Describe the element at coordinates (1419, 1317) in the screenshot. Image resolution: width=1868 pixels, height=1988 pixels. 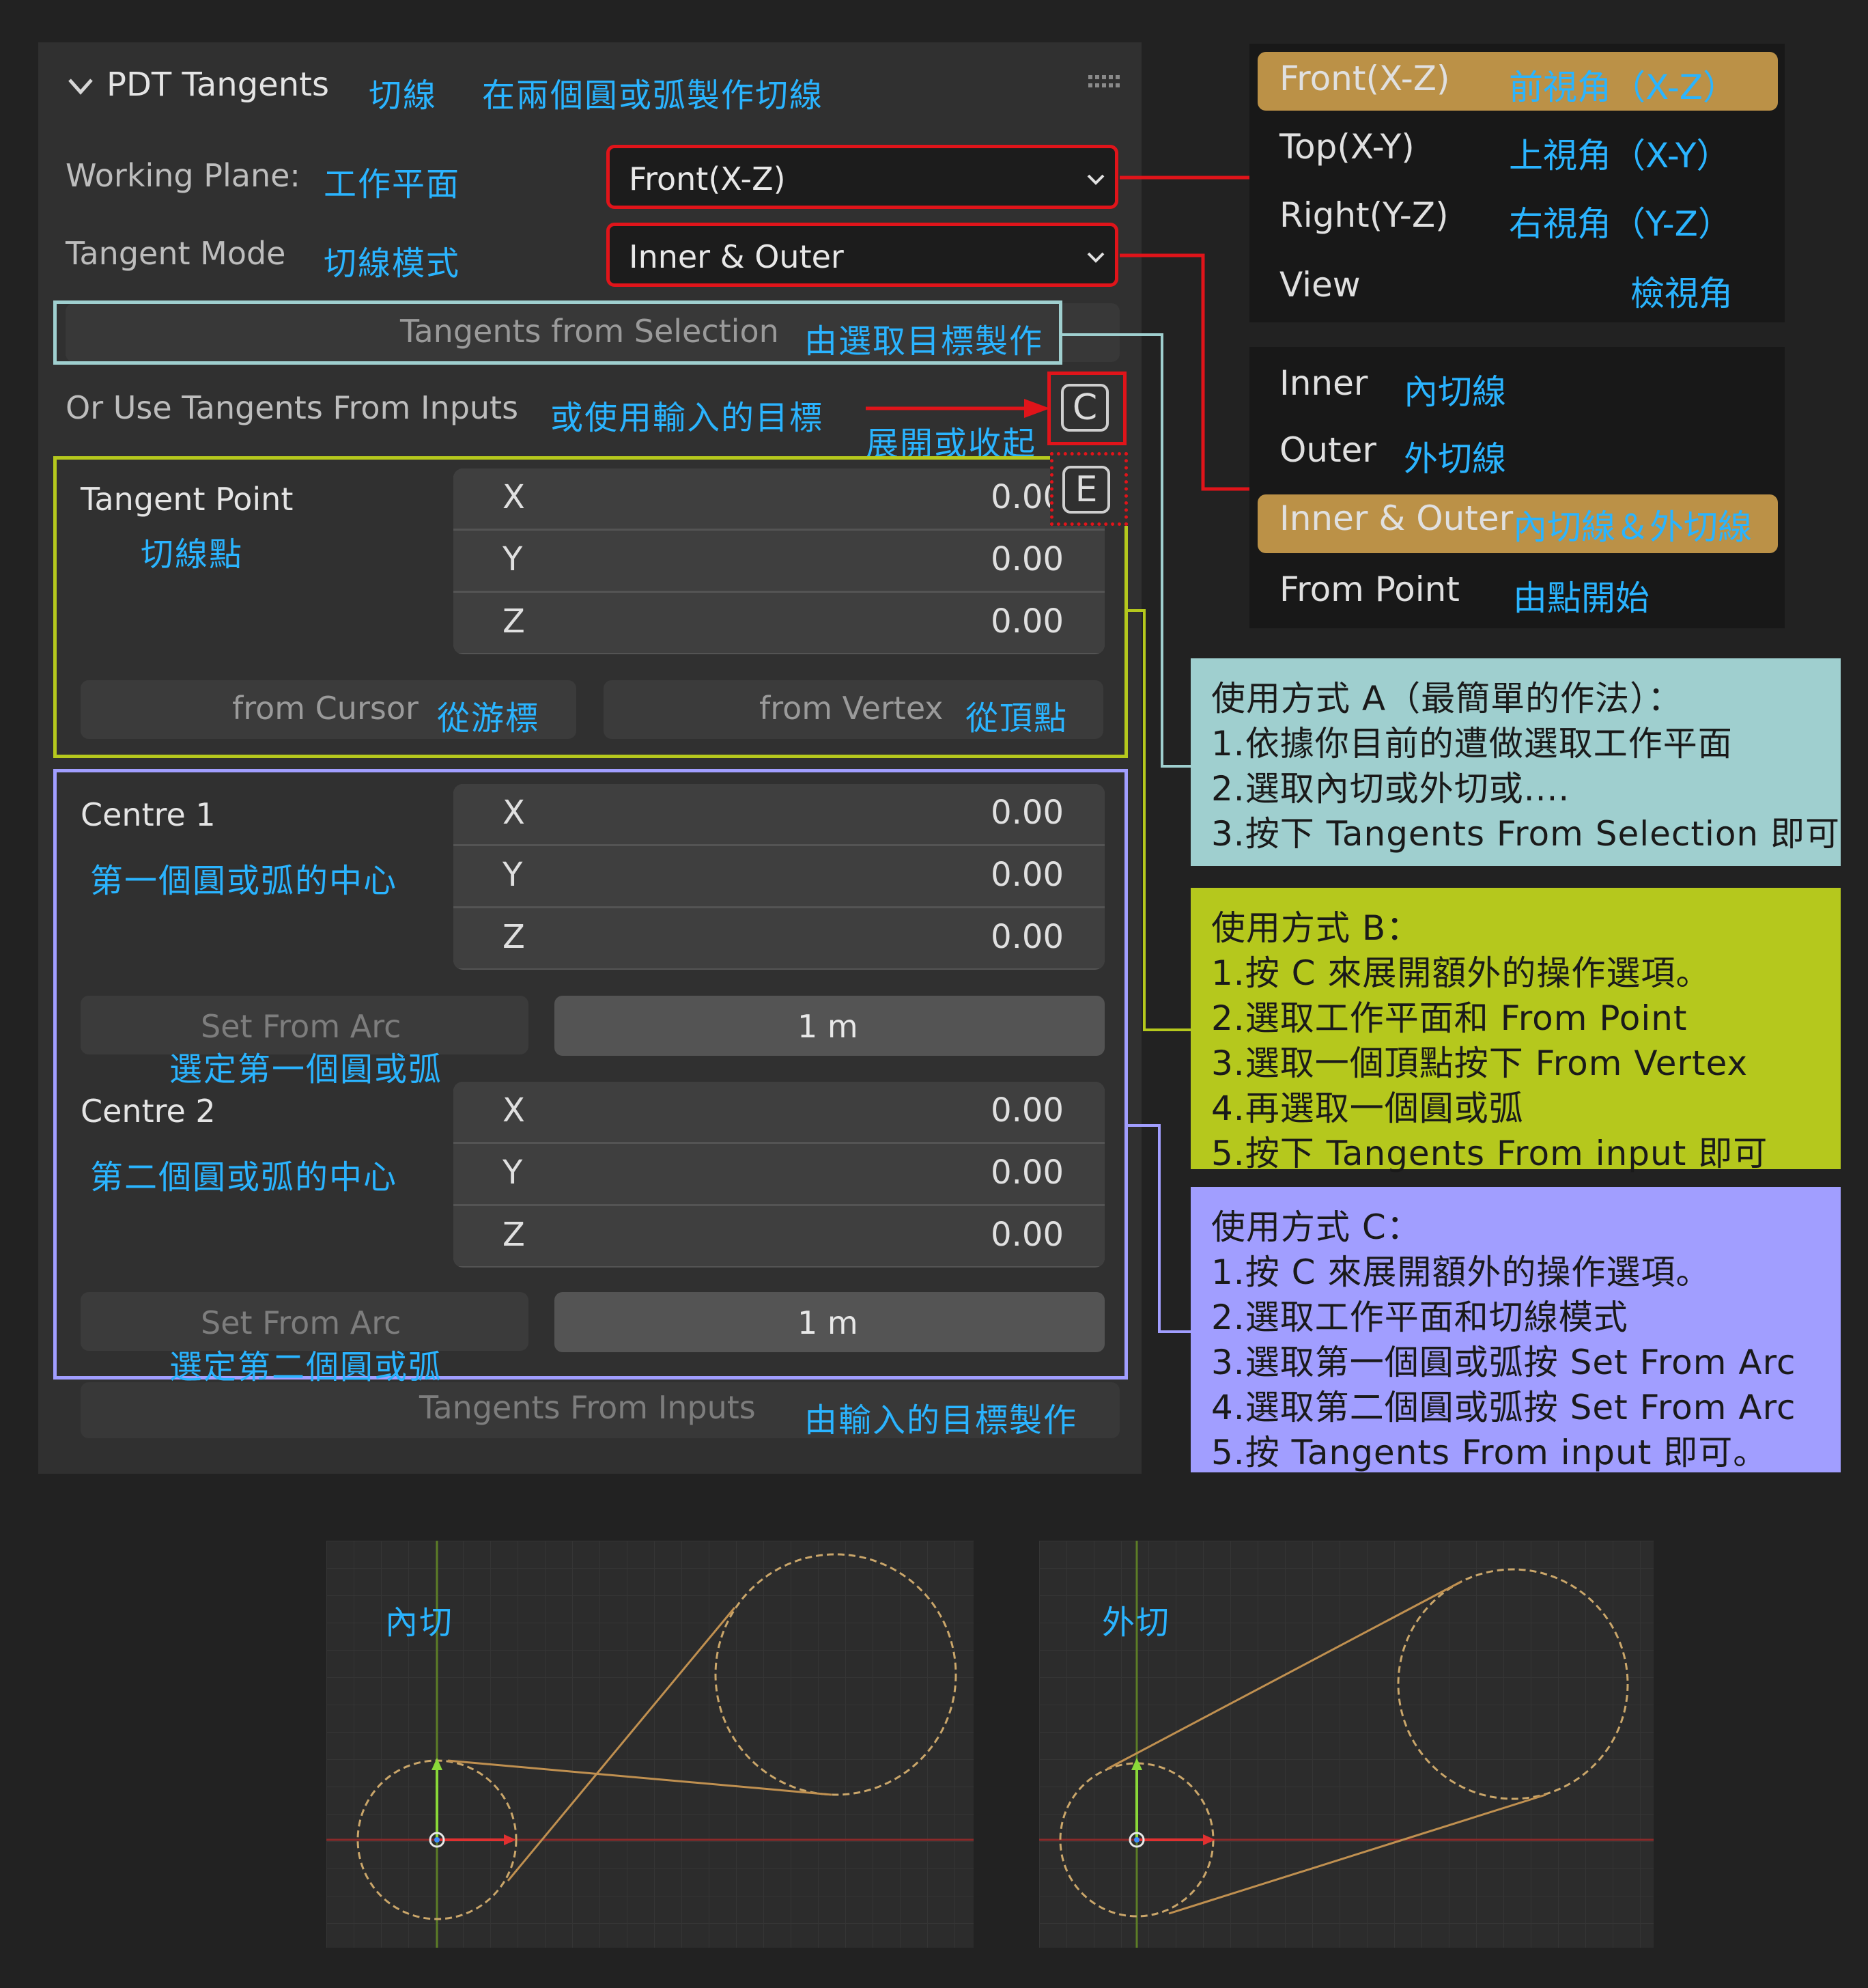
I see `note-line: 2.選取工作平面和切線模式` at that location.